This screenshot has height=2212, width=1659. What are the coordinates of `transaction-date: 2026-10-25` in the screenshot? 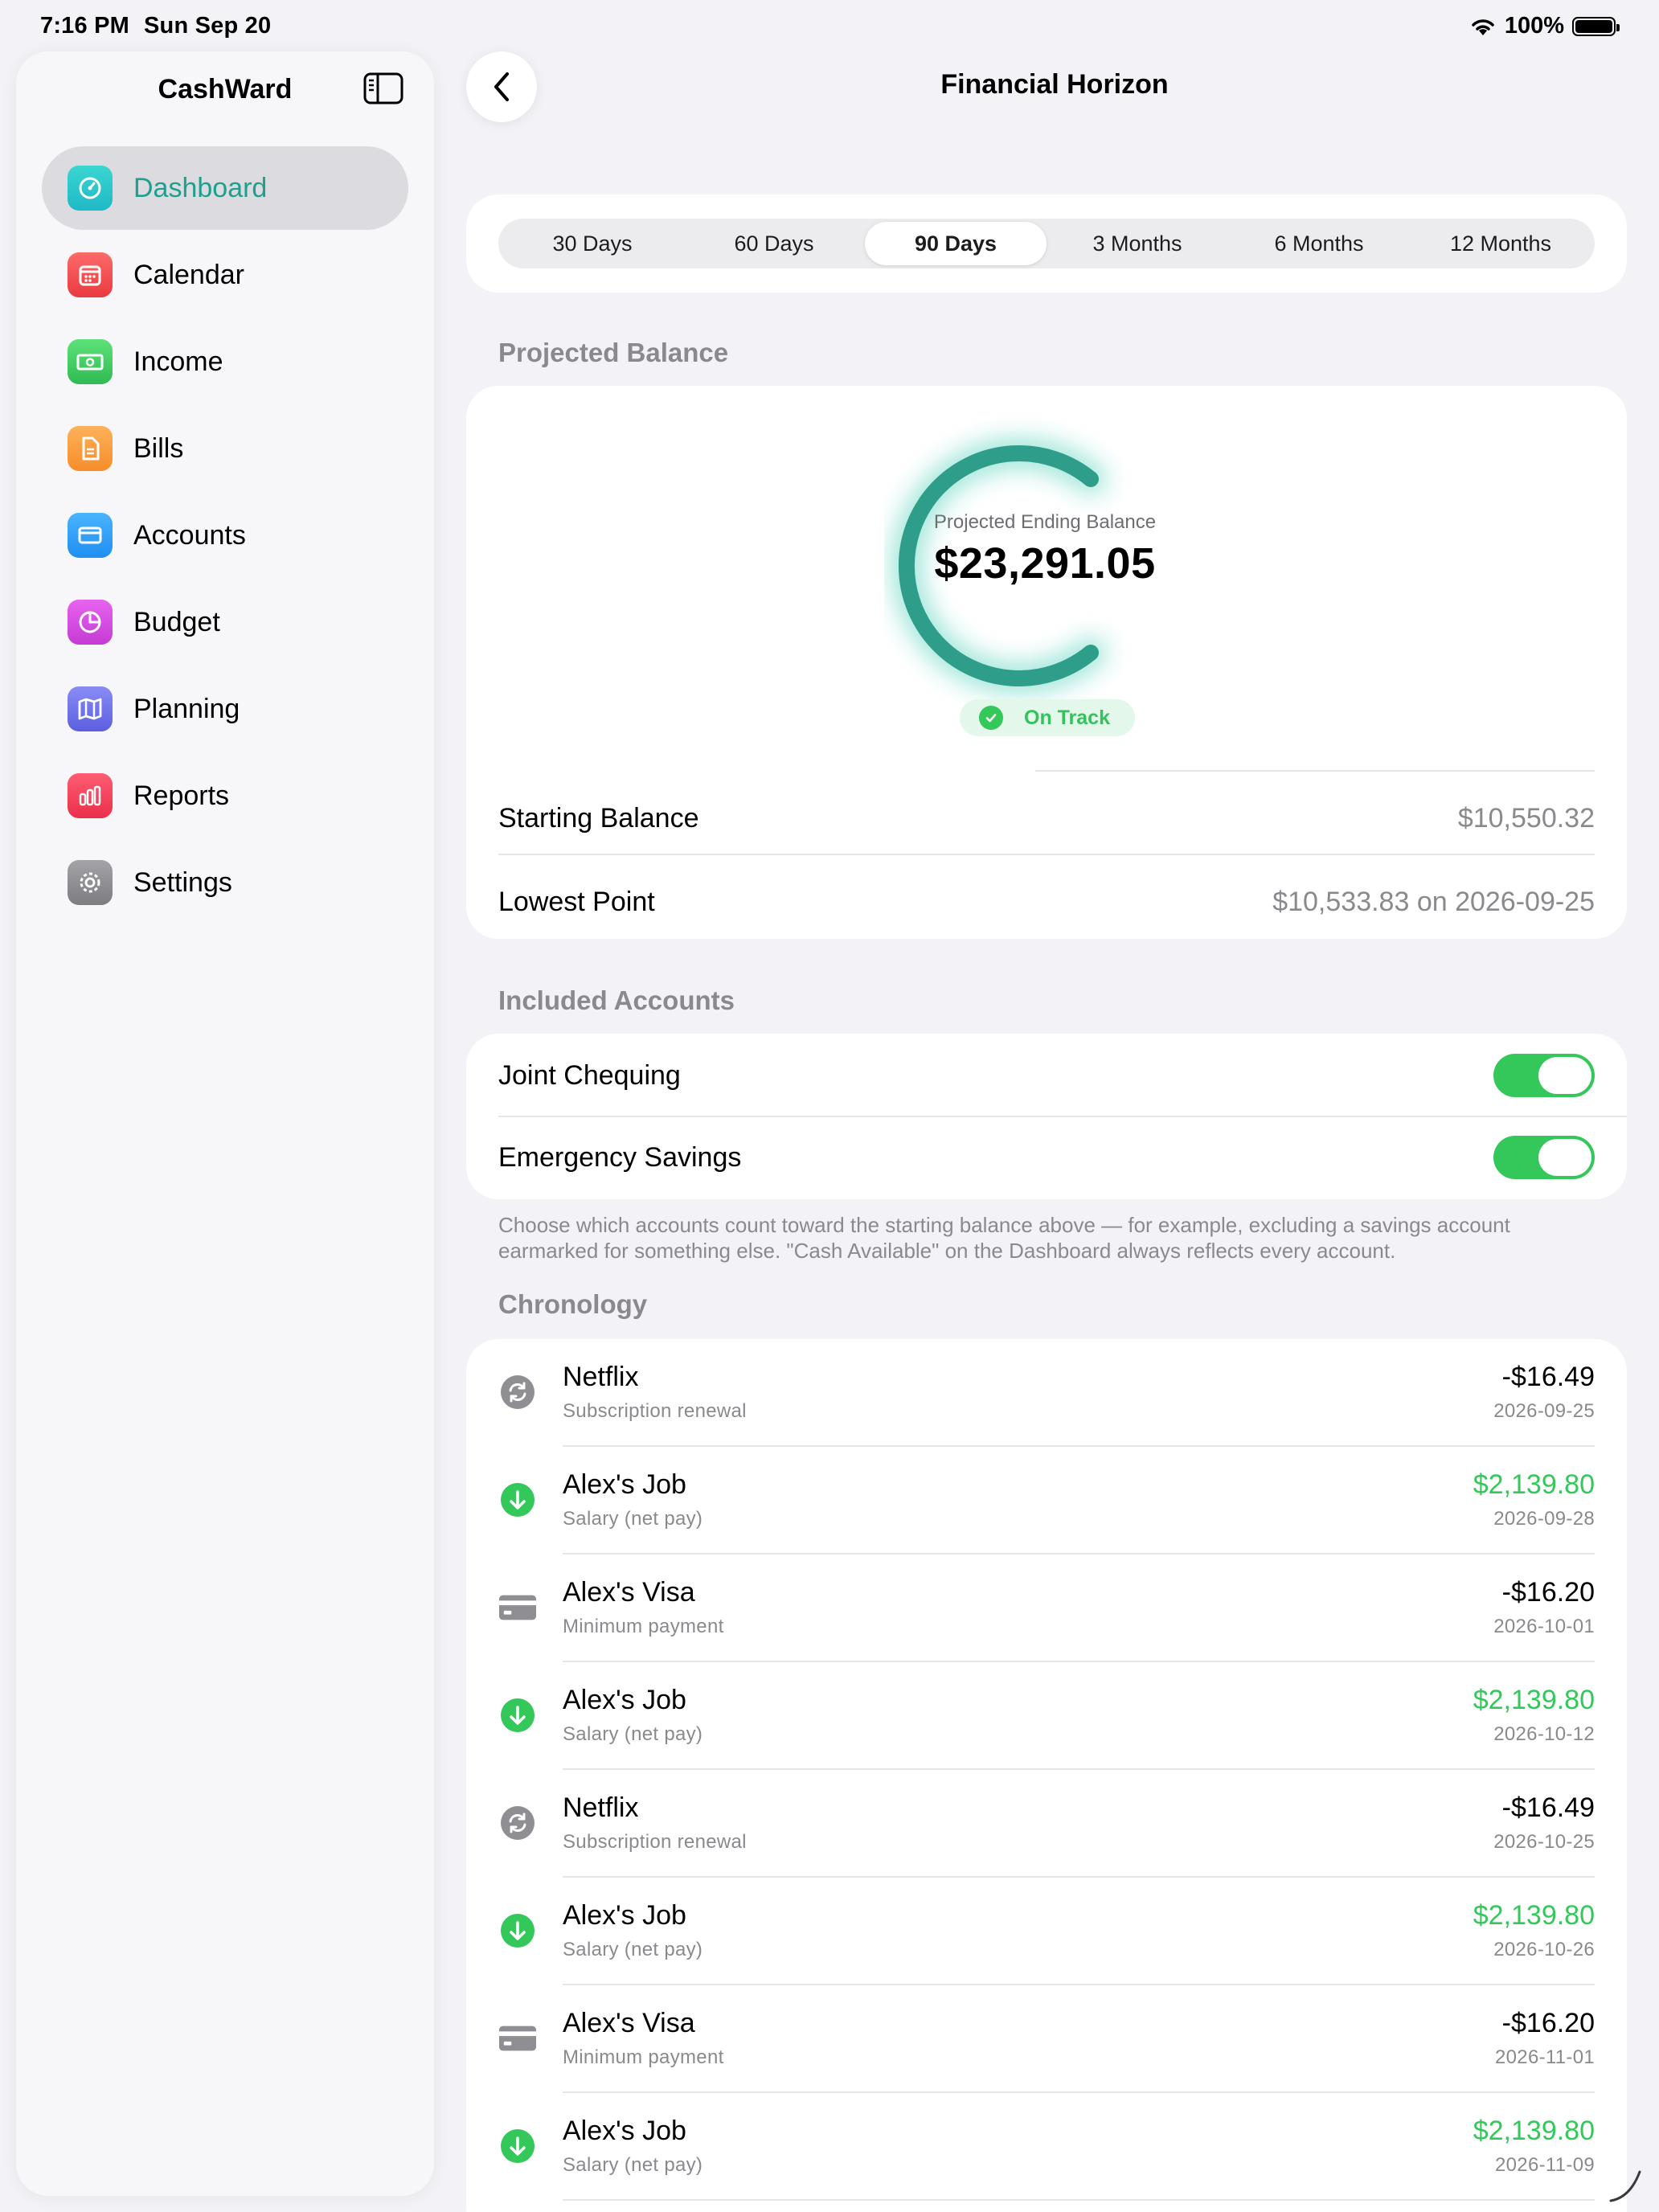 It's located at (1544, 1842).